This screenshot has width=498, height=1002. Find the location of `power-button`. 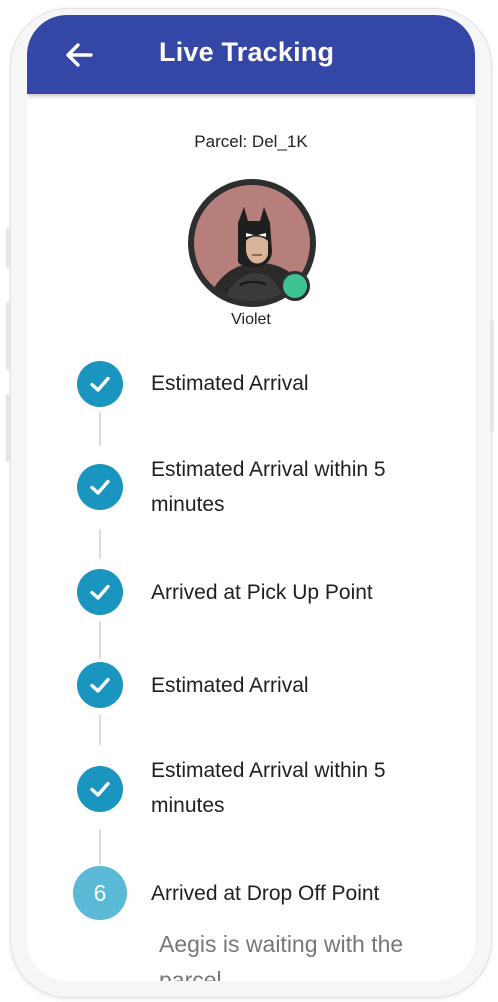

power-button is located at coordinates (492, 376).